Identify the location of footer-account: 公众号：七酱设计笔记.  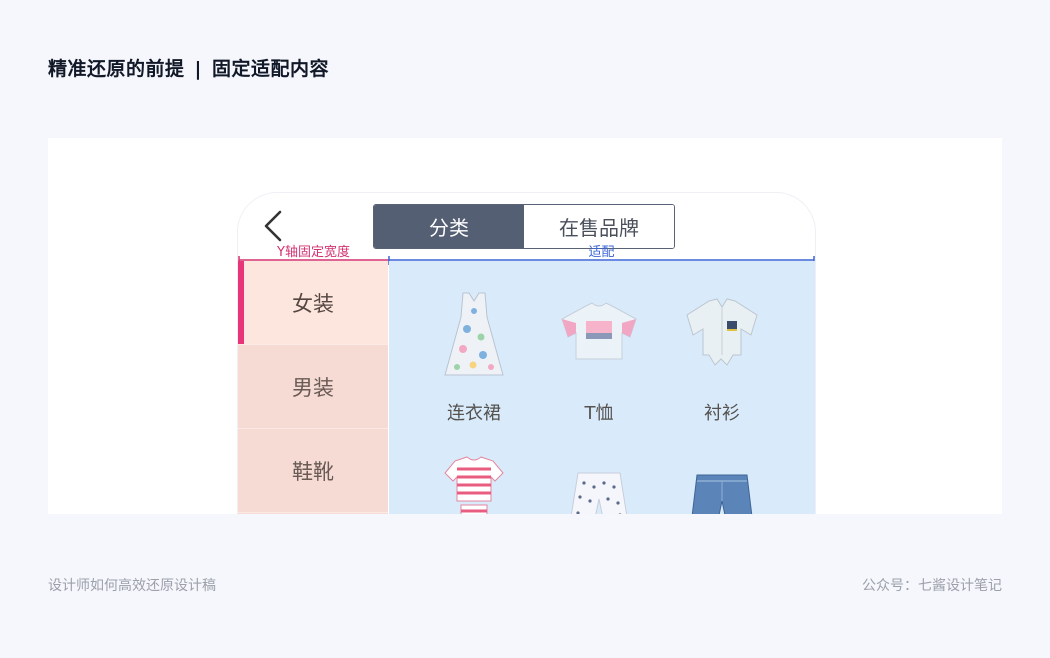
(932, 586).